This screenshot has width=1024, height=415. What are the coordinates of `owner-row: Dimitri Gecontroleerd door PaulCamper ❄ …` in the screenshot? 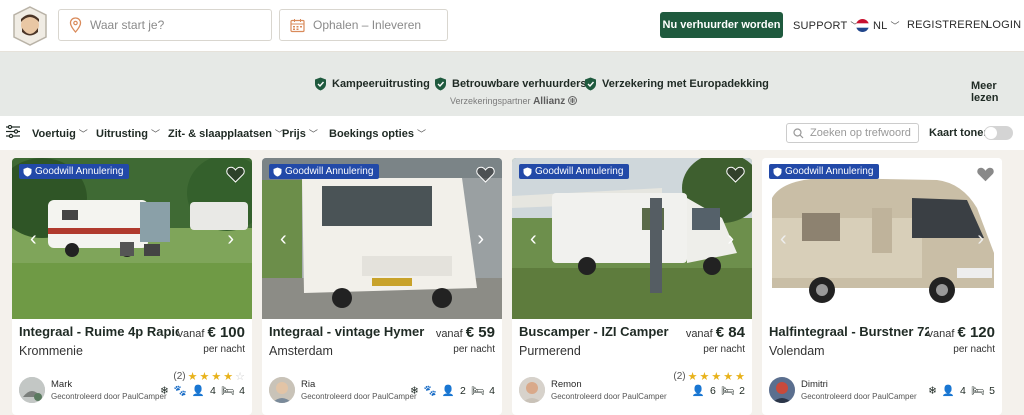 It's located at (882, 392).